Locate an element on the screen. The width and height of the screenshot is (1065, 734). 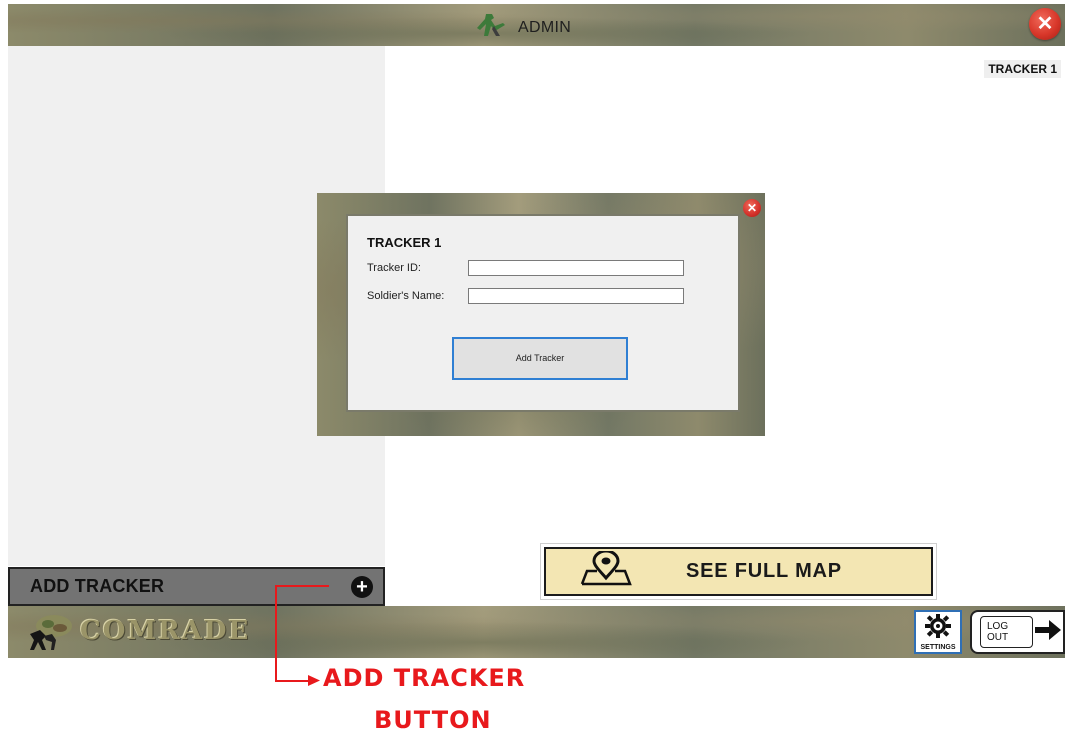
tracker-id-field is located at coordinates (576, 268).